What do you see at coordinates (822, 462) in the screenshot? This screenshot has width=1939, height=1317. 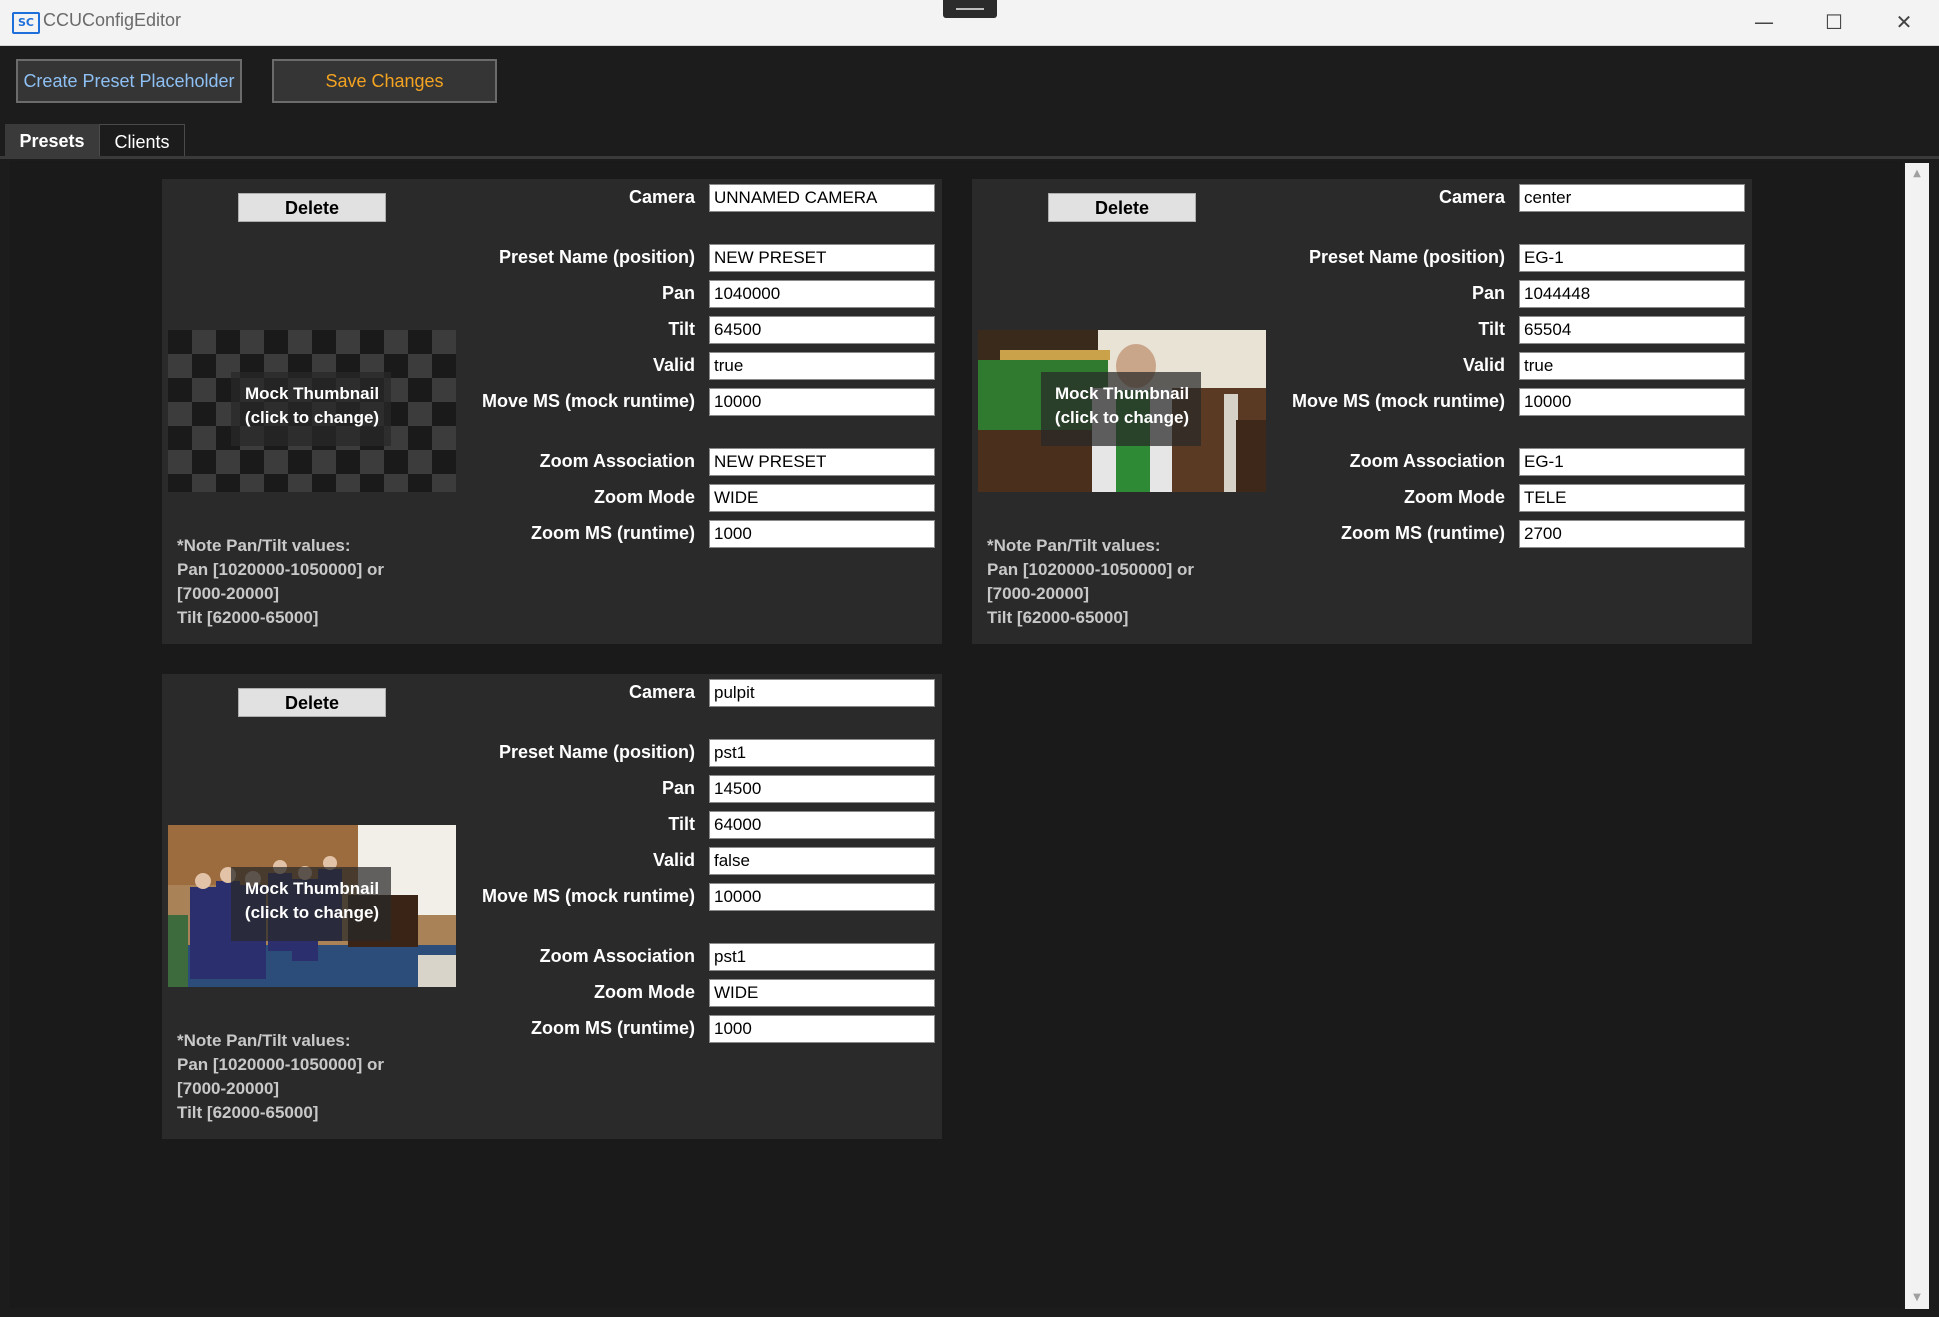 I see `zoom-association-field: NEW PRESET` at bounding box center [822, 462].